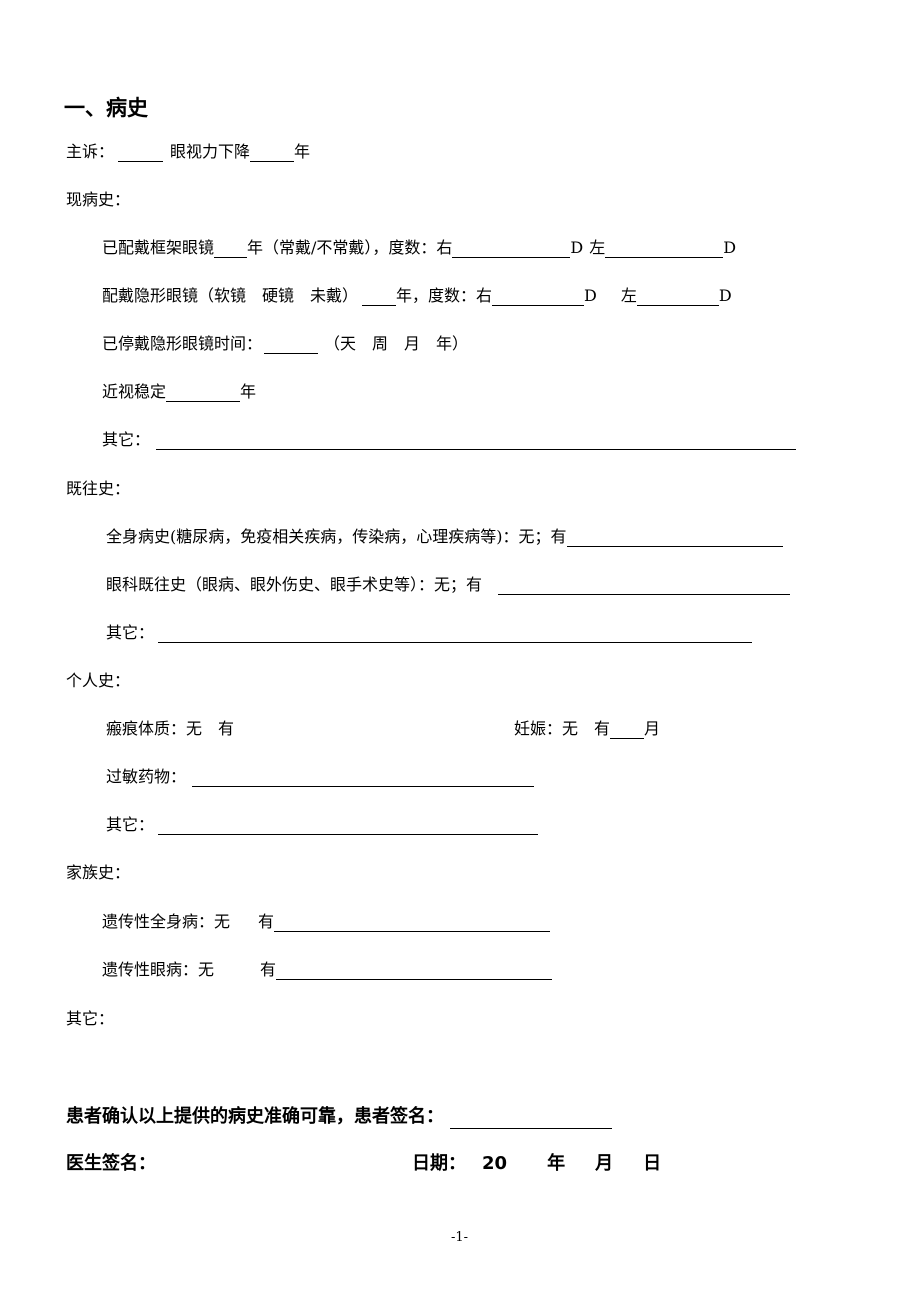  What do you see at coordinates (302, 151) in the screenshot?
I see `chief-complaint-unit: 年` at bounding box center [302, 151].